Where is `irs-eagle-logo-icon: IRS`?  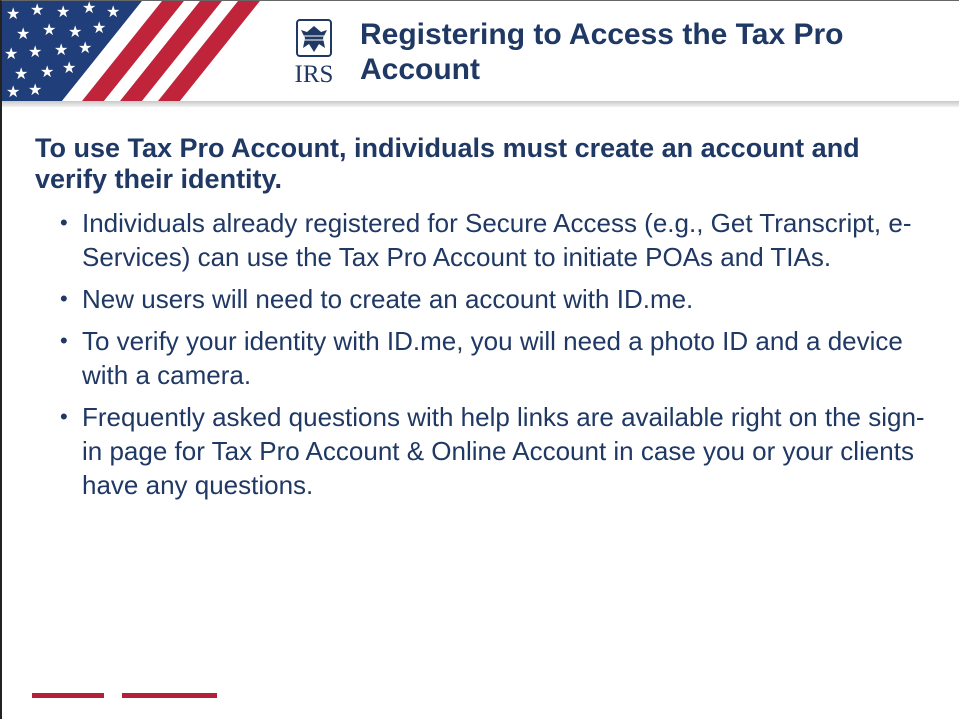 irs-eagle-logo-icon: IRS is located at coordinates (315, 53).